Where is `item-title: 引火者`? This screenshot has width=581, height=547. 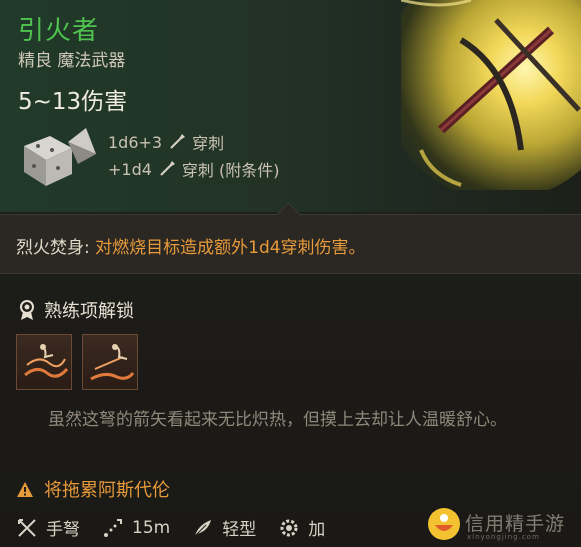
item-title: 引火者 is located at coordinates (59, 31).